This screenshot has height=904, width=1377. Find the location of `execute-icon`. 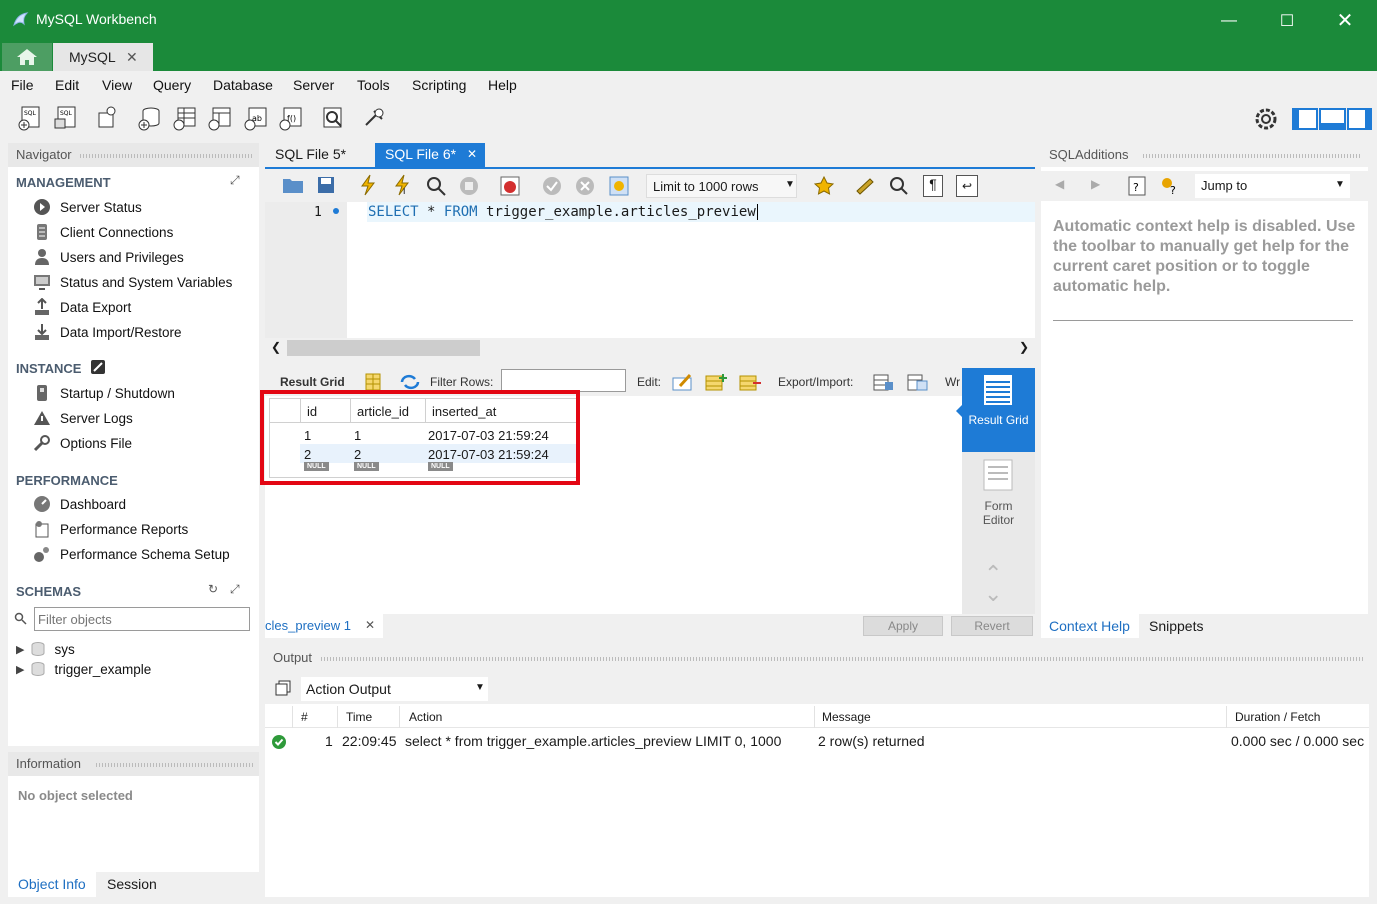

execute-icon is located at coordinates (368, 185).